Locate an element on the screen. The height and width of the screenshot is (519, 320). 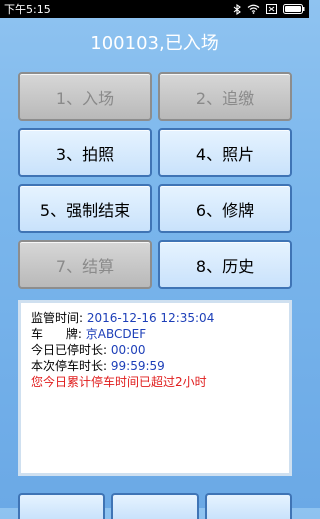
edit-plate-button: 6、修牌 is located at coordinates (225, 208).